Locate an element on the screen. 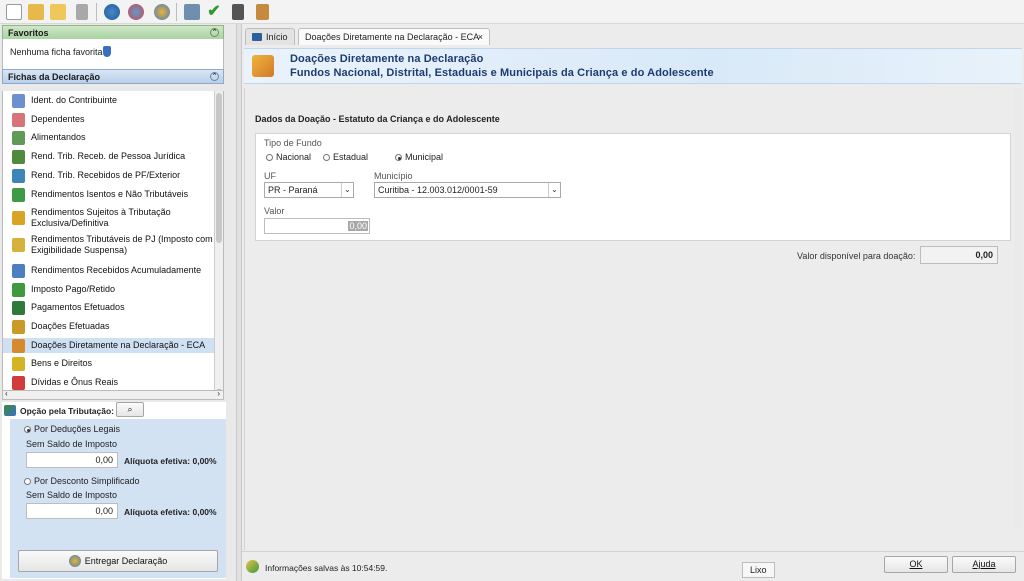 This screenshot has width=1024, height=581. desconto-radio: Por Desconto Simplificado is located at coordinates (82, 481).